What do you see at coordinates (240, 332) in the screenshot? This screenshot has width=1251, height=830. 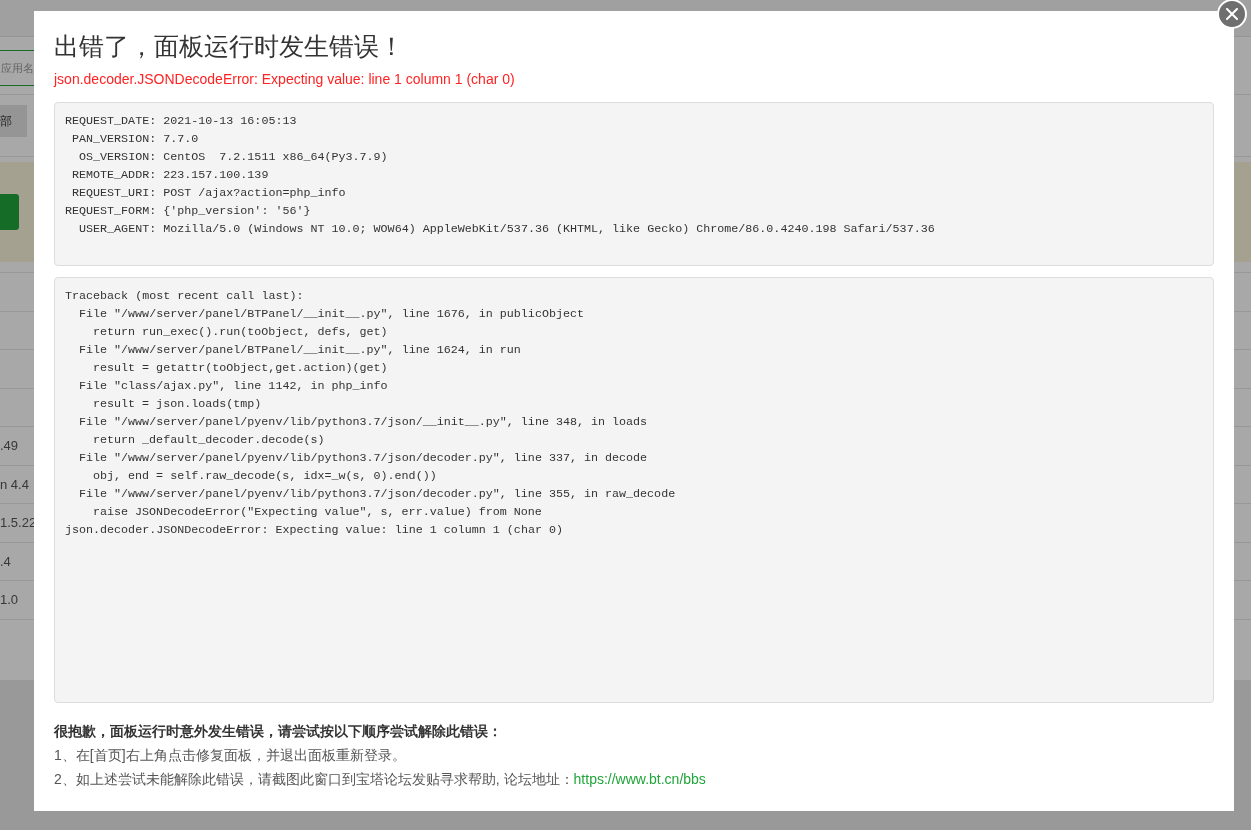 I see `traceback-code: return run_exec().run(toObject, defs, get)` at bounding box center [240, 332].